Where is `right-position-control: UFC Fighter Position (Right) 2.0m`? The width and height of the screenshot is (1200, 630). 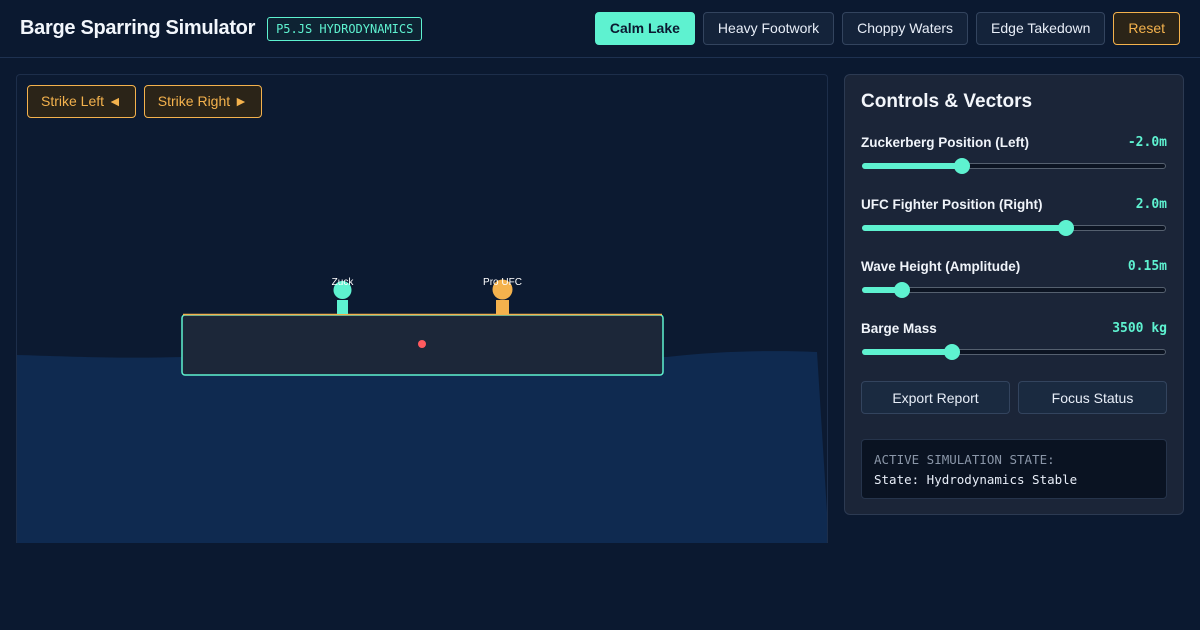 right-position-control: UFC Fighter Position (Right) 2.0m is located at coordinates (1014, 215).